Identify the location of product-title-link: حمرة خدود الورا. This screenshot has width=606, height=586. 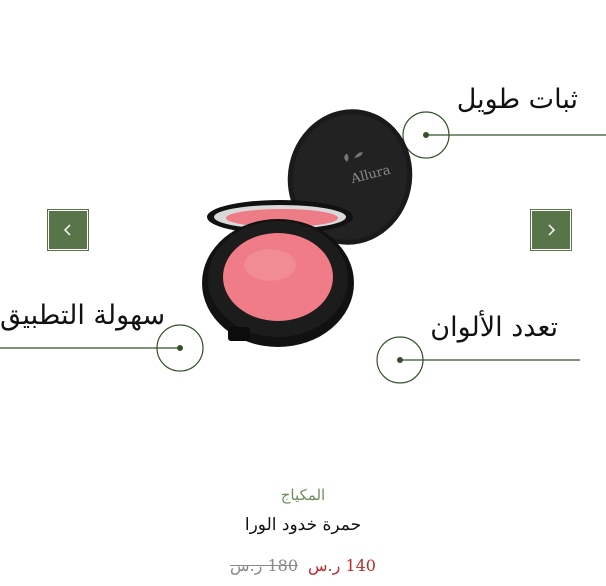
(303, 525).